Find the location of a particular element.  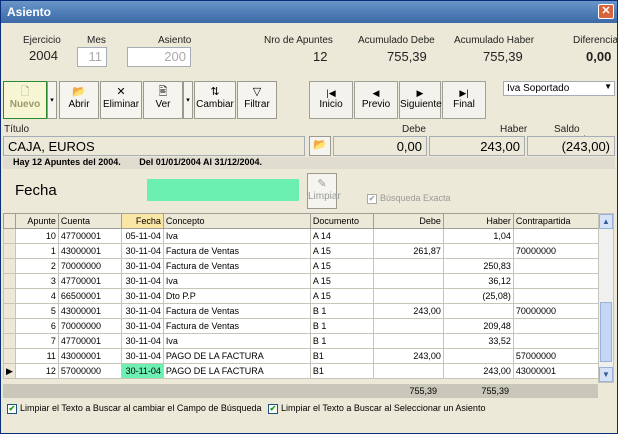

cell-haber is located at coordinates (478, 311).